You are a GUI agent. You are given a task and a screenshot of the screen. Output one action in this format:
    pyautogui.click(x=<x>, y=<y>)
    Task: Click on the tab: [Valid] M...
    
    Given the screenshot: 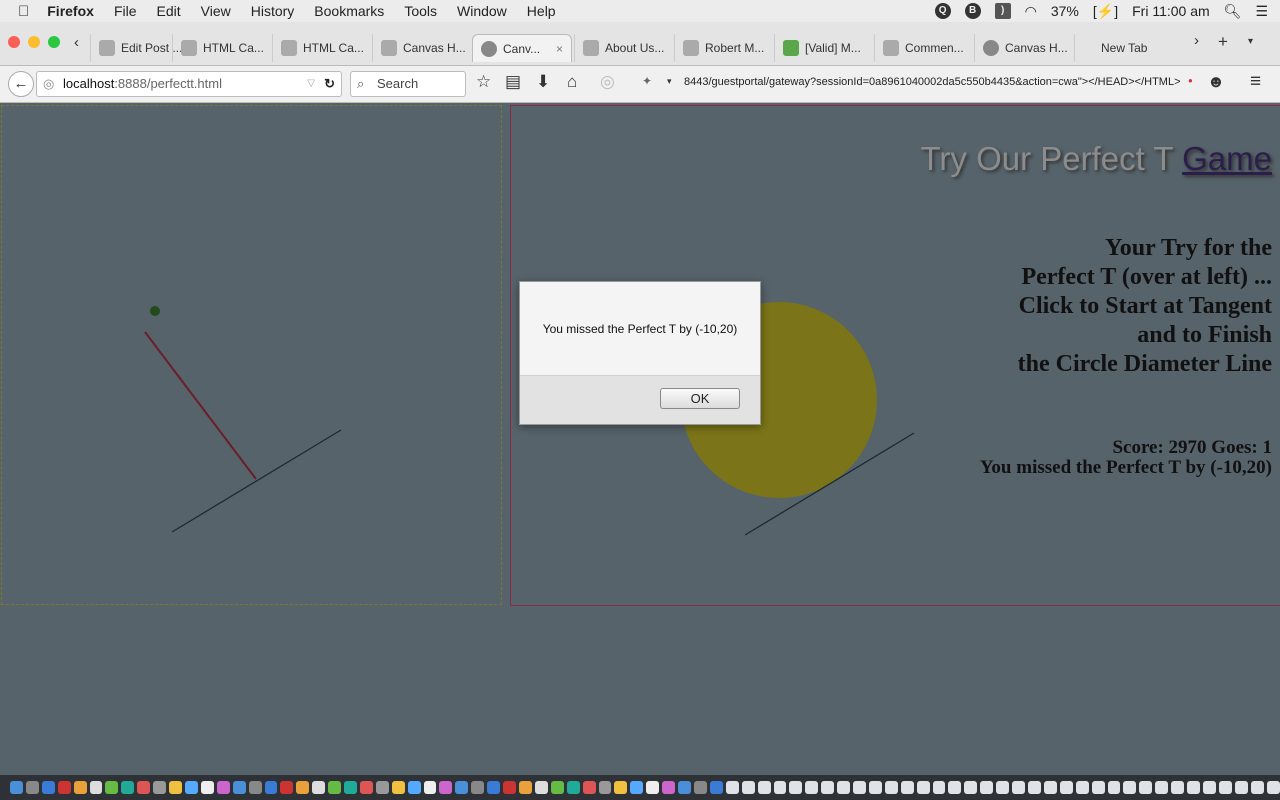 What is the action you would take?
    pyautogui.click(x=824, y=48)
    